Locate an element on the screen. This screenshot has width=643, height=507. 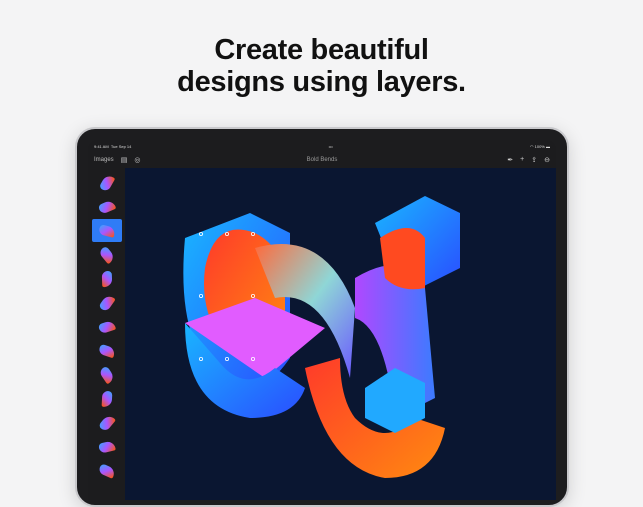
sidebar-toggle-icon: ▤ is located at coordinates (124, 160).